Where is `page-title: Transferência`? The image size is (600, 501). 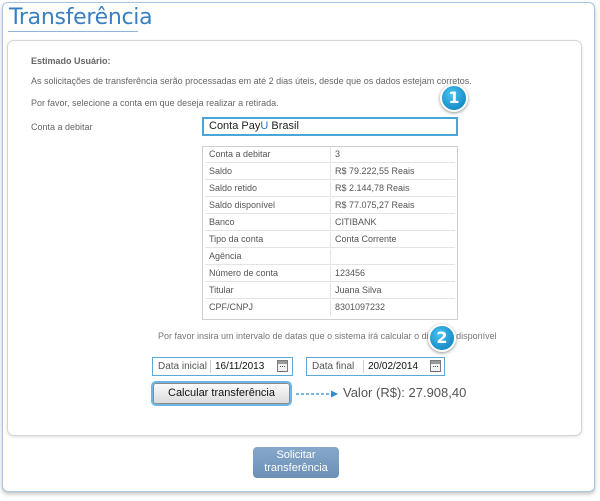 page-title: Transferência is located at coordinates (81, 17).